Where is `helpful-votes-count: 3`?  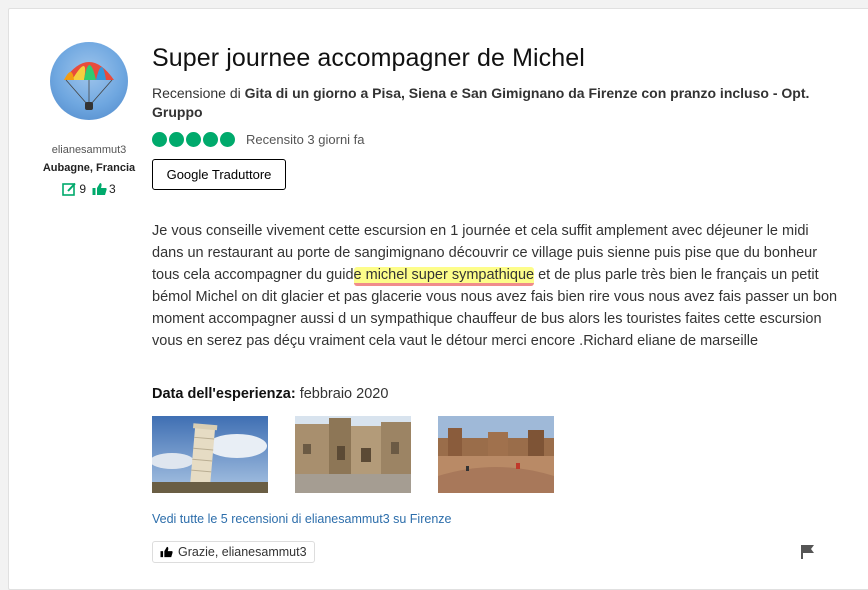 helpful-votes-count: 3 is located at coordinates (112, 189).